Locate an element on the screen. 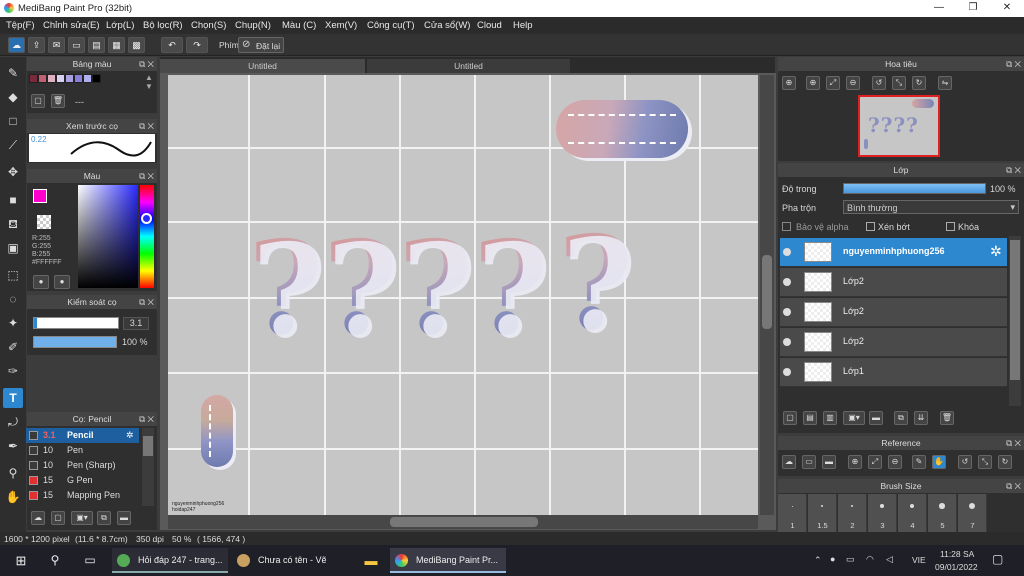 Image resolution: width=1024 pixels, height=576 pixels. taskbar-item-paint: Chưa có tên - Vẽ is located at coordinates (292, 560).